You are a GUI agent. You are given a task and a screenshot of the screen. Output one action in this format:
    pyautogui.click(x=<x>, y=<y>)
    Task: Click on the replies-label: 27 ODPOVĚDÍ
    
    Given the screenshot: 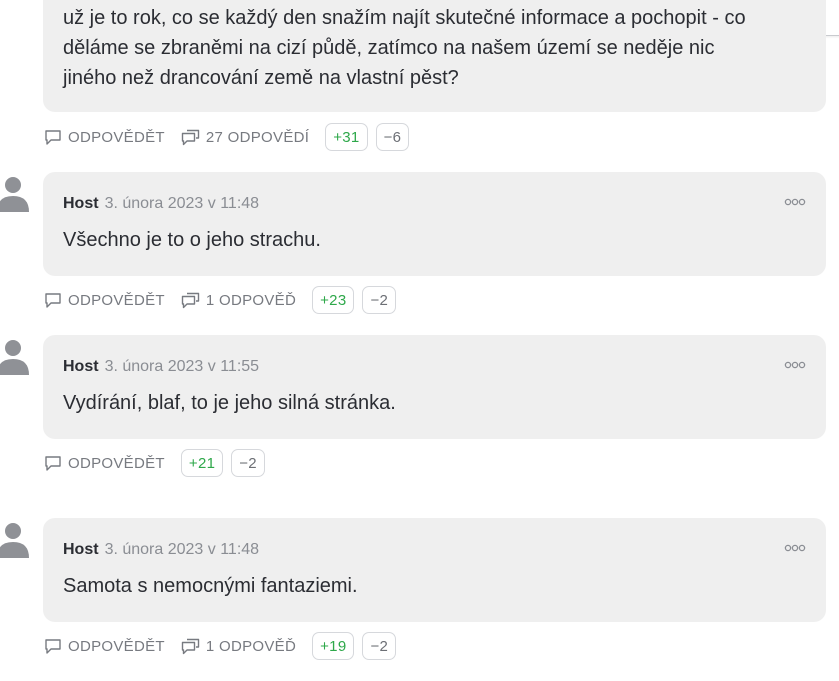 What is the action you would take?
    pyautogui.click(x=257, y=137)
    